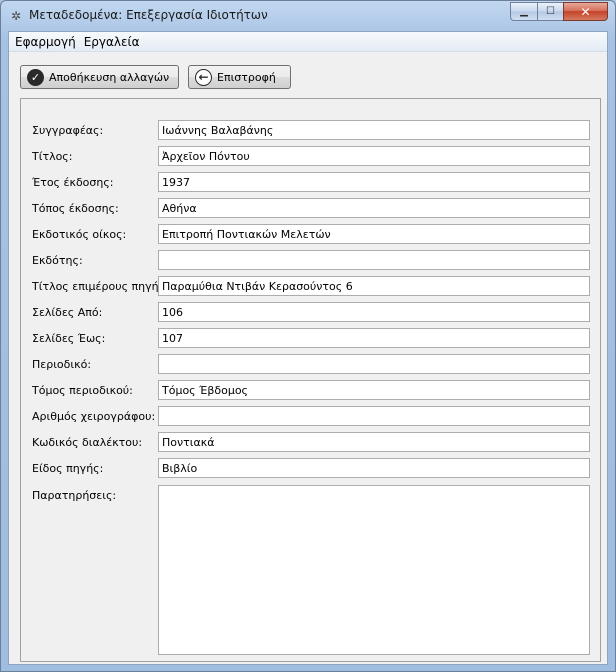 This screenshot has width=616, height=672. What do you see at coordinates (73, 182) in the screenshot?
I see `field-label-year: Έτος έκδοσης:` at bounding box center [73, 182].